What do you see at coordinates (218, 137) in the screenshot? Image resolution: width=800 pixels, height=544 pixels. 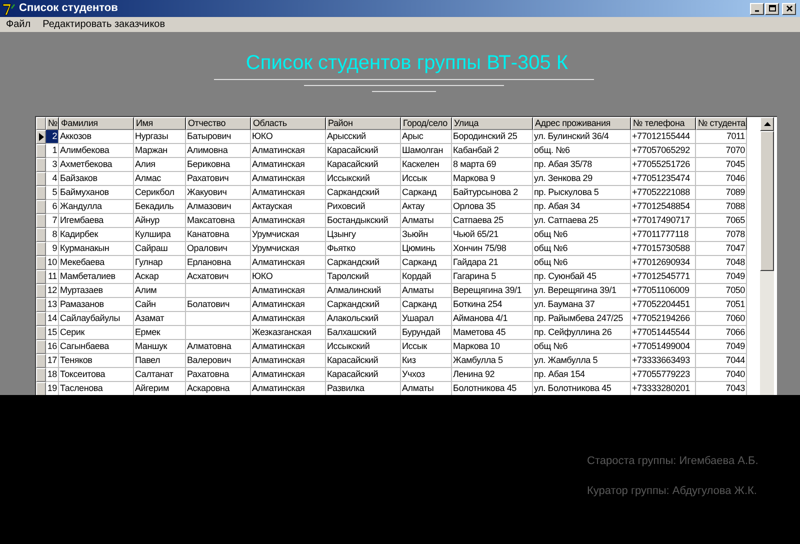 I see `table-cell: Батырович` at bounding box center [218, 137].